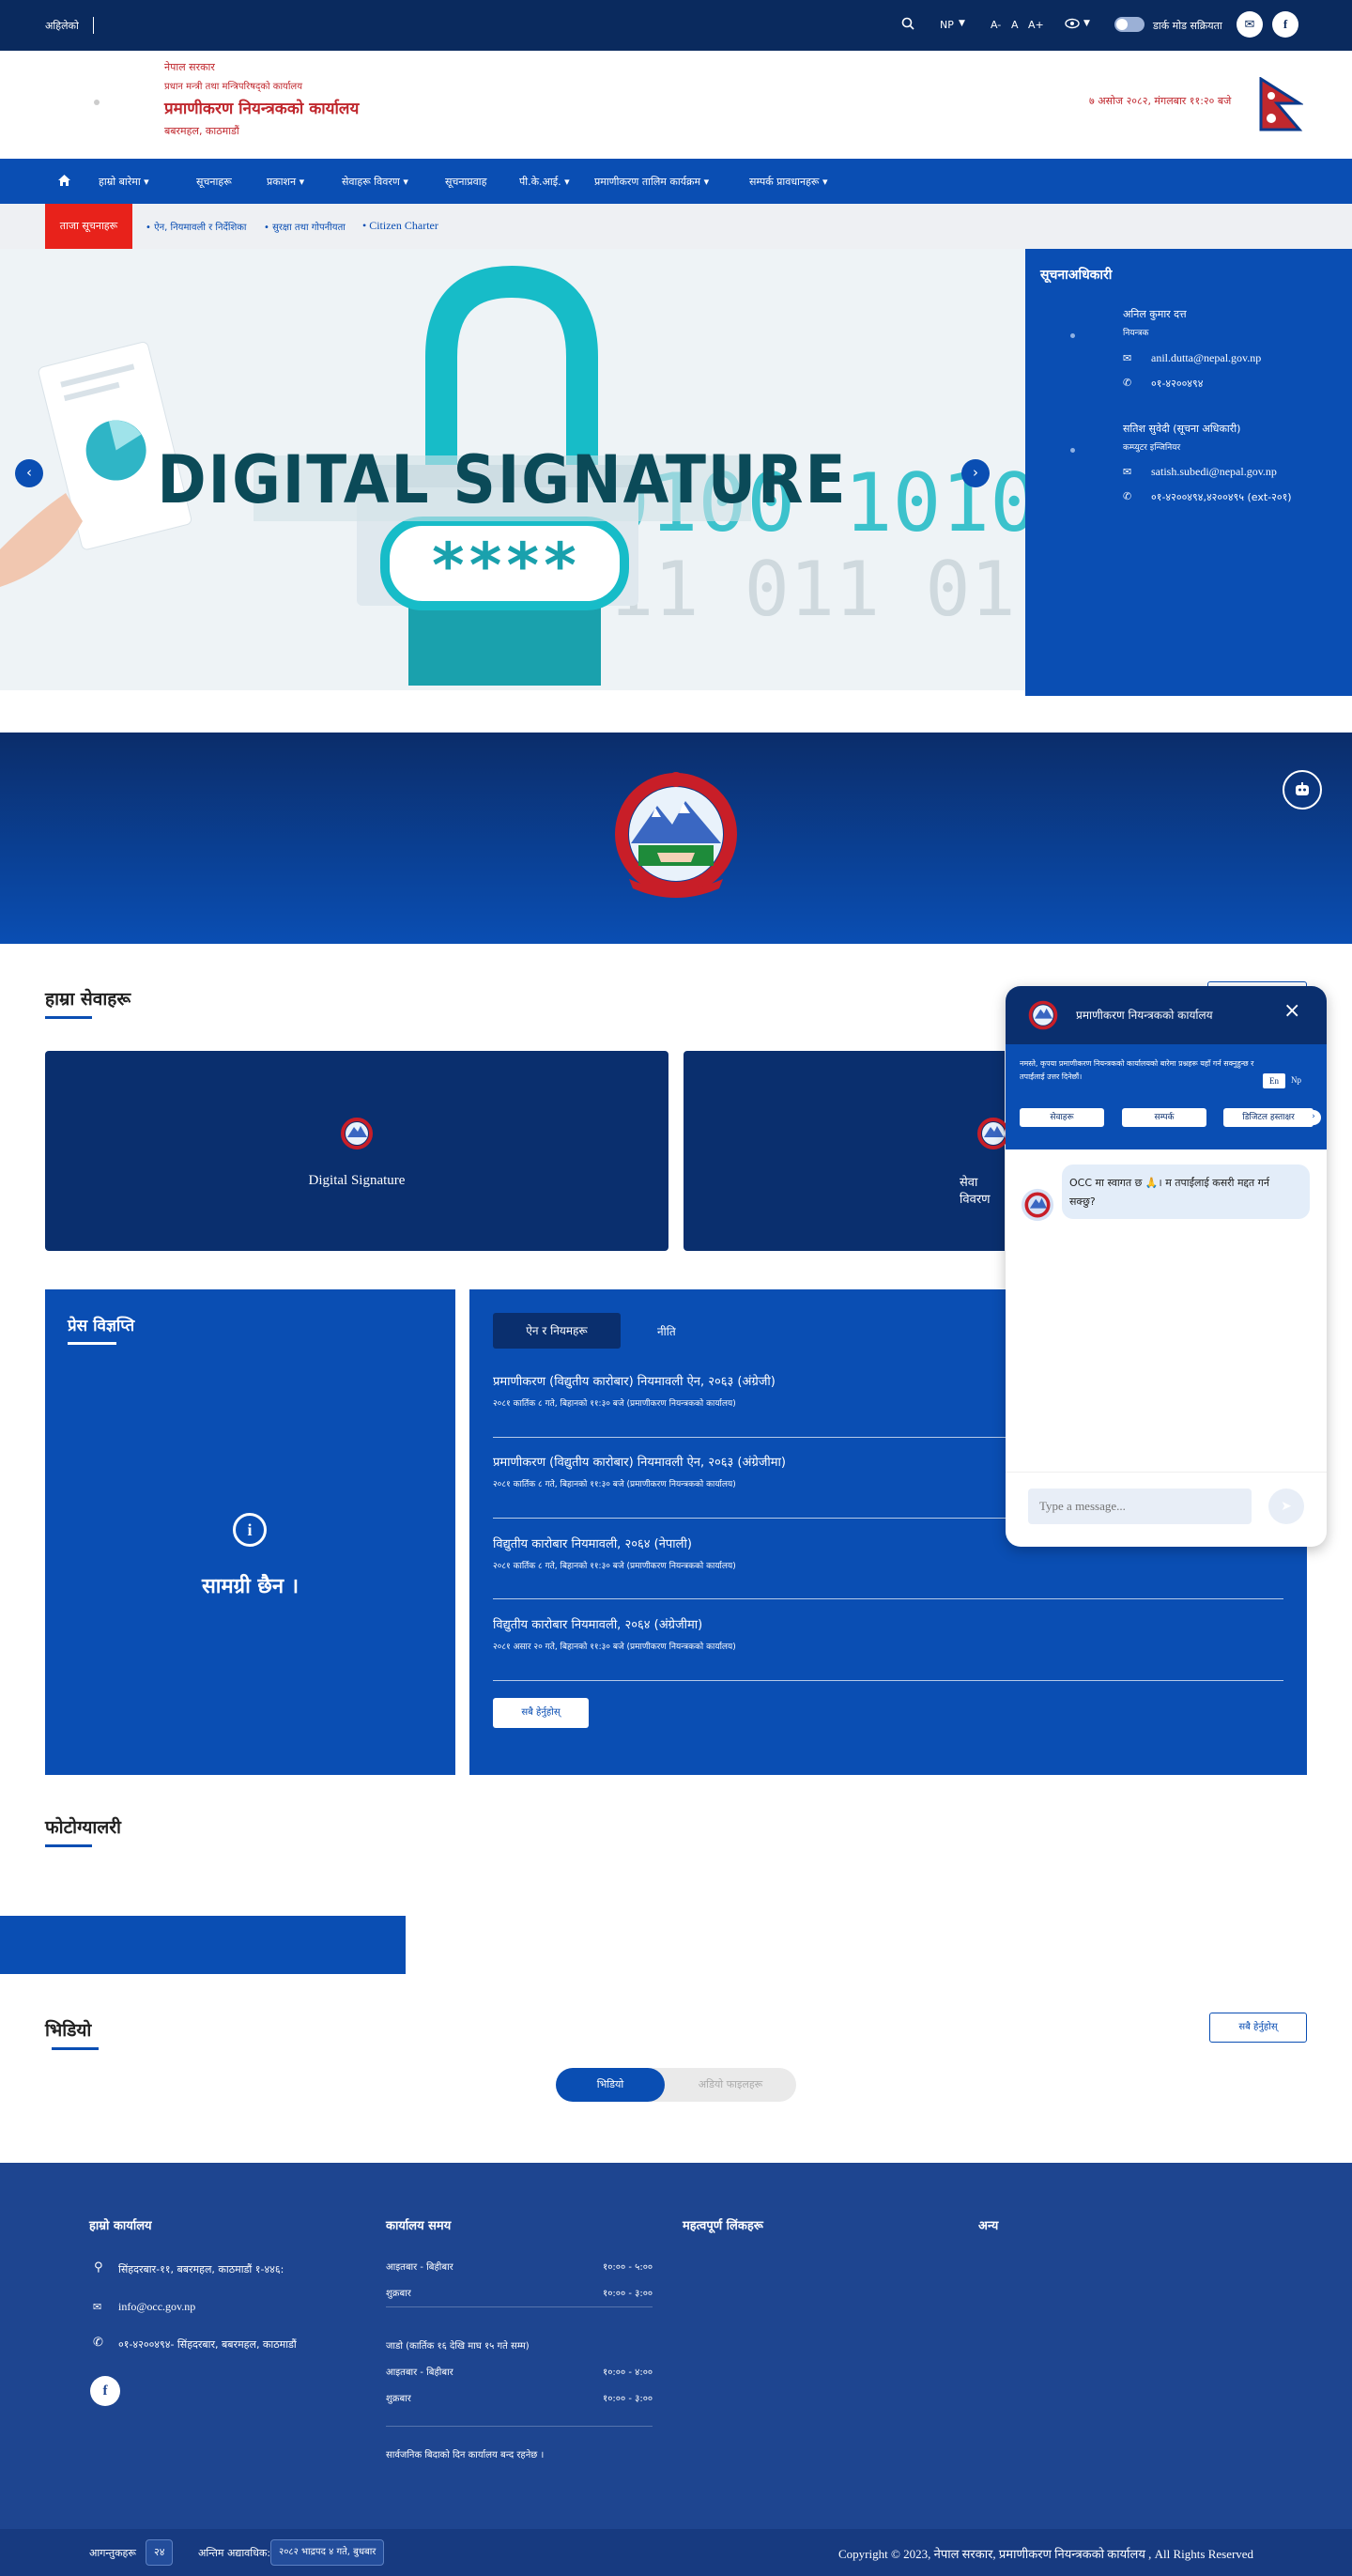  Describe the element at coordinates (375, 182) in the screenshot. I see `nav-services: सेवाहरू विवरण ▾` at that location.